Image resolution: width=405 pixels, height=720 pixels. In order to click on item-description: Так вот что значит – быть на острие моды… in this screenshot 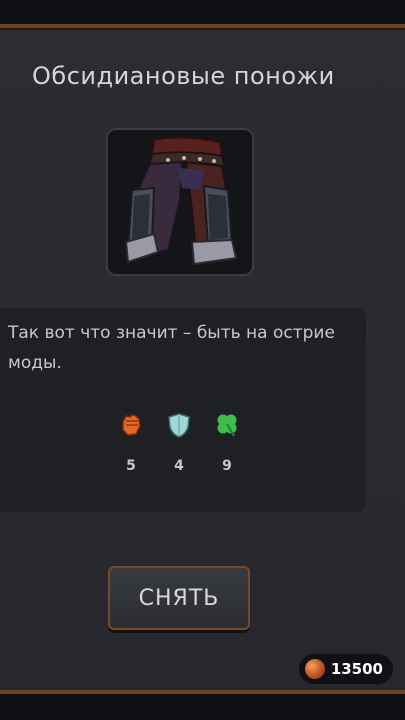, I will do `click(171, 348)`.